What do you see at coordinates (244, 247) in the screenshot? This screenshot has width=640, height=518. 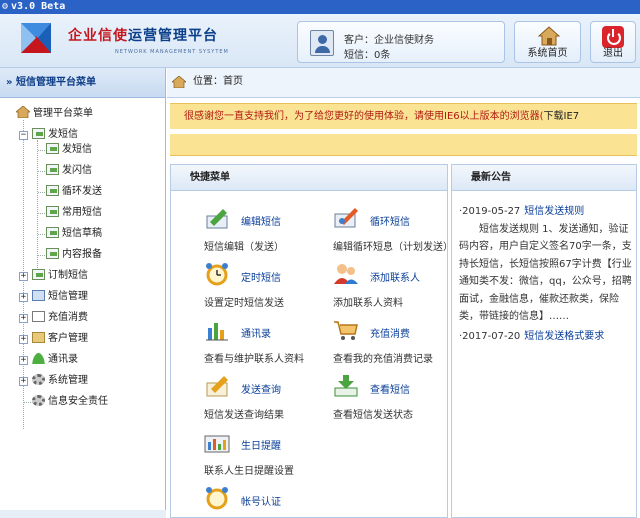 I see `quick-item-desc: 短信编辑（发送）` at bounding box center [244, 247].